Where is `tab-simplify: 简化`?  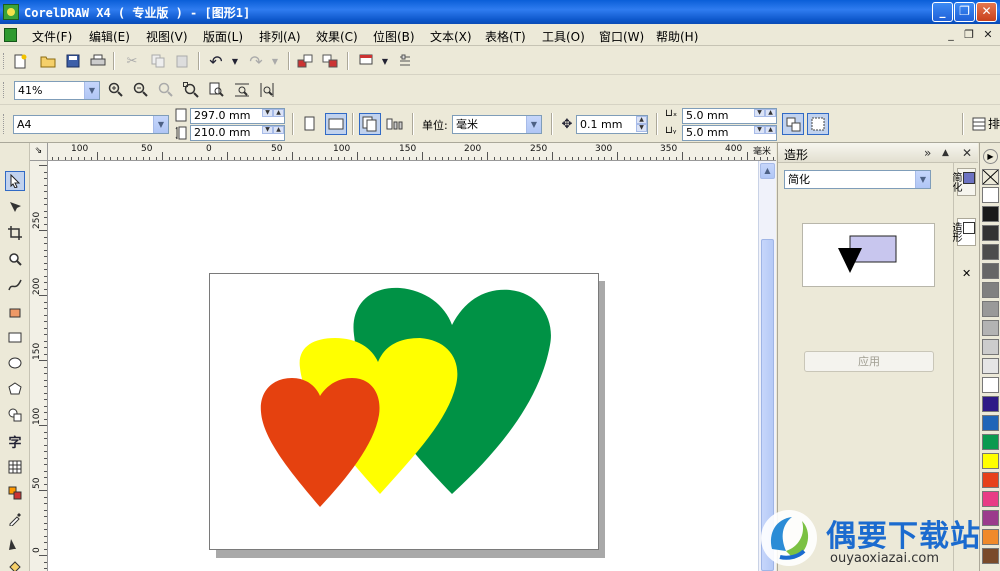
tab-simplify: 简化 is located at coordinates (963, 182).